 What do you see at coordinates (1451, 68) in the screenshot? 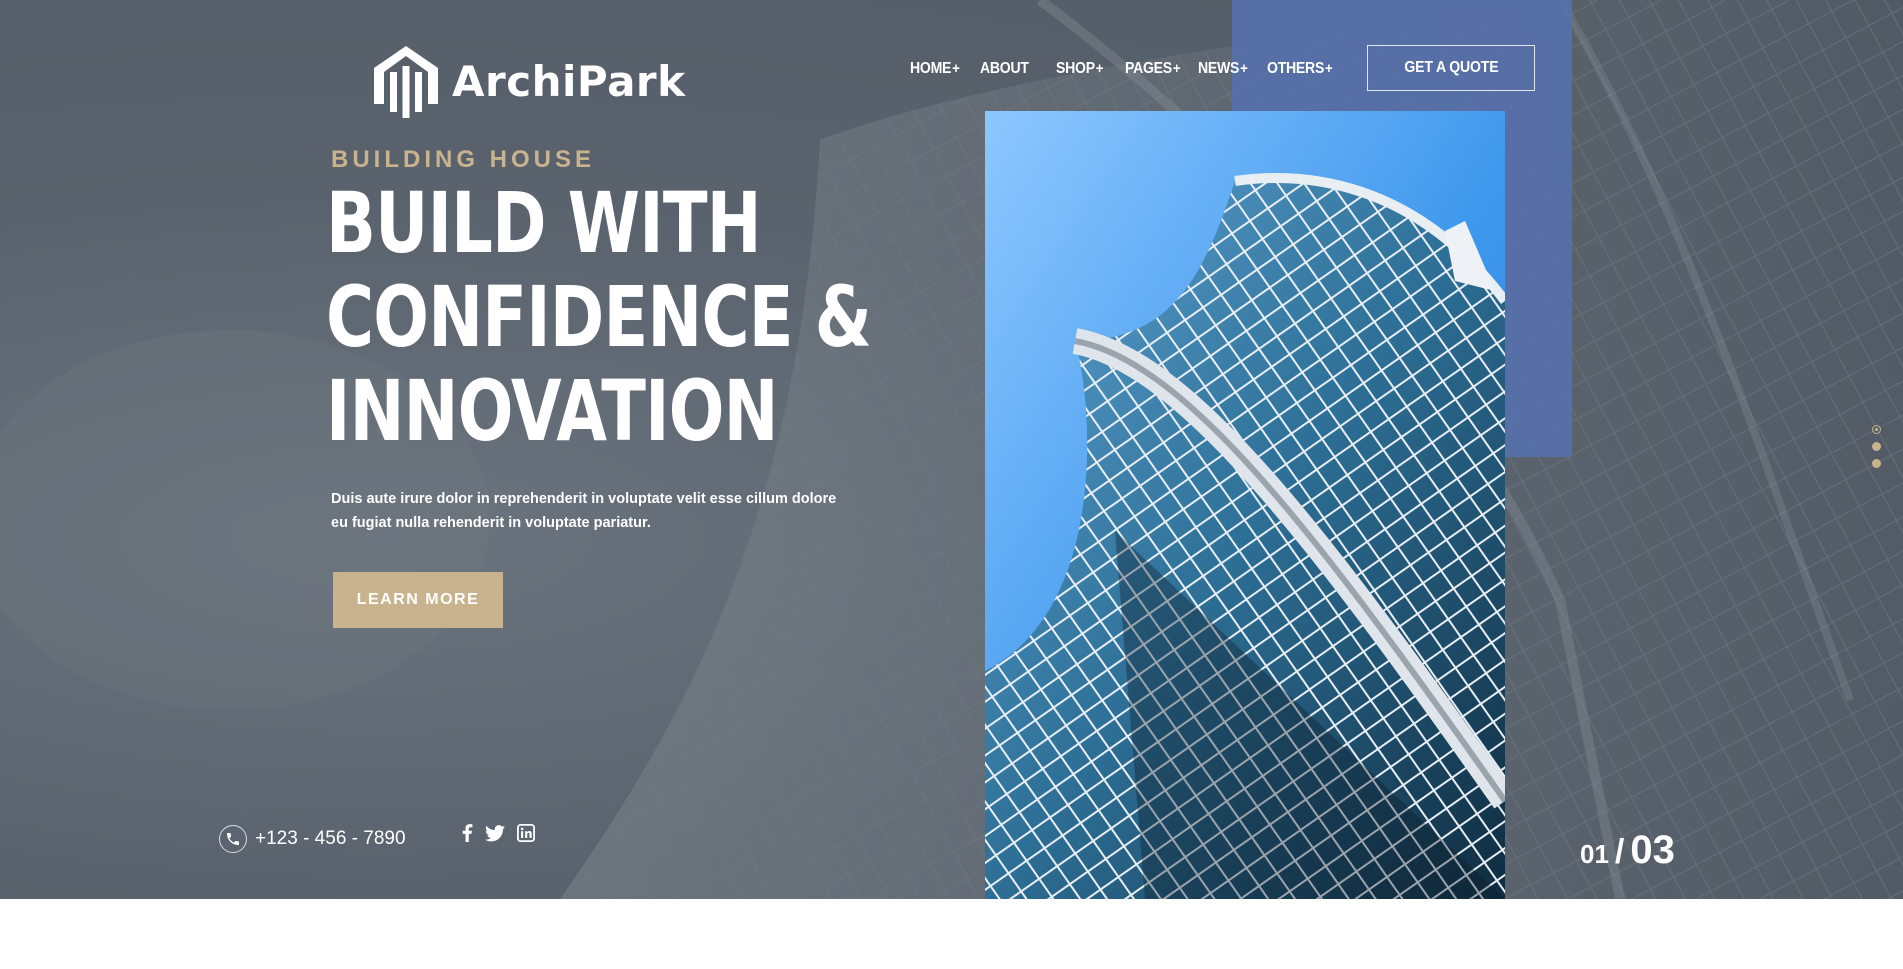
I see `get-quote-button: GET A QUOTE` at bounding box center [1451, 68].